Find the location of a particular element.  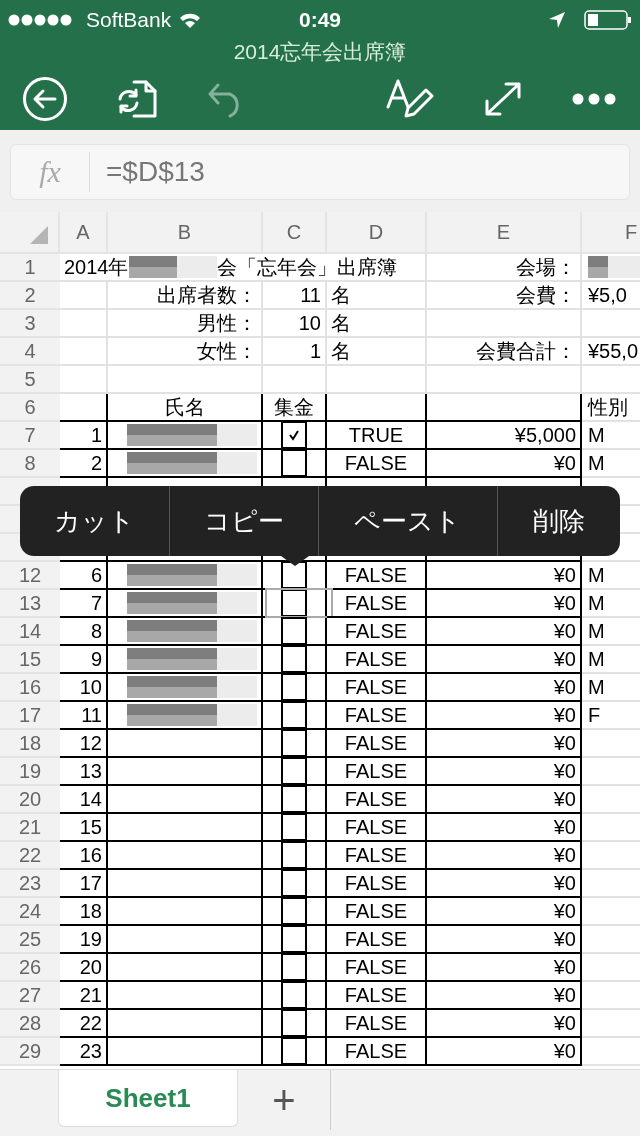

table-cell: 14 is located at coordinates (84, 800).